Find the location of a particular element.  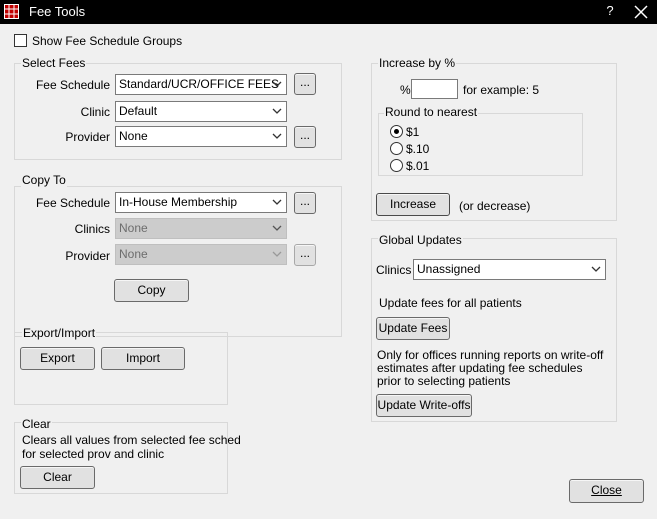

copy-fee-schedule-dropdown: In-House Membership is located at coordinates (201, 202).